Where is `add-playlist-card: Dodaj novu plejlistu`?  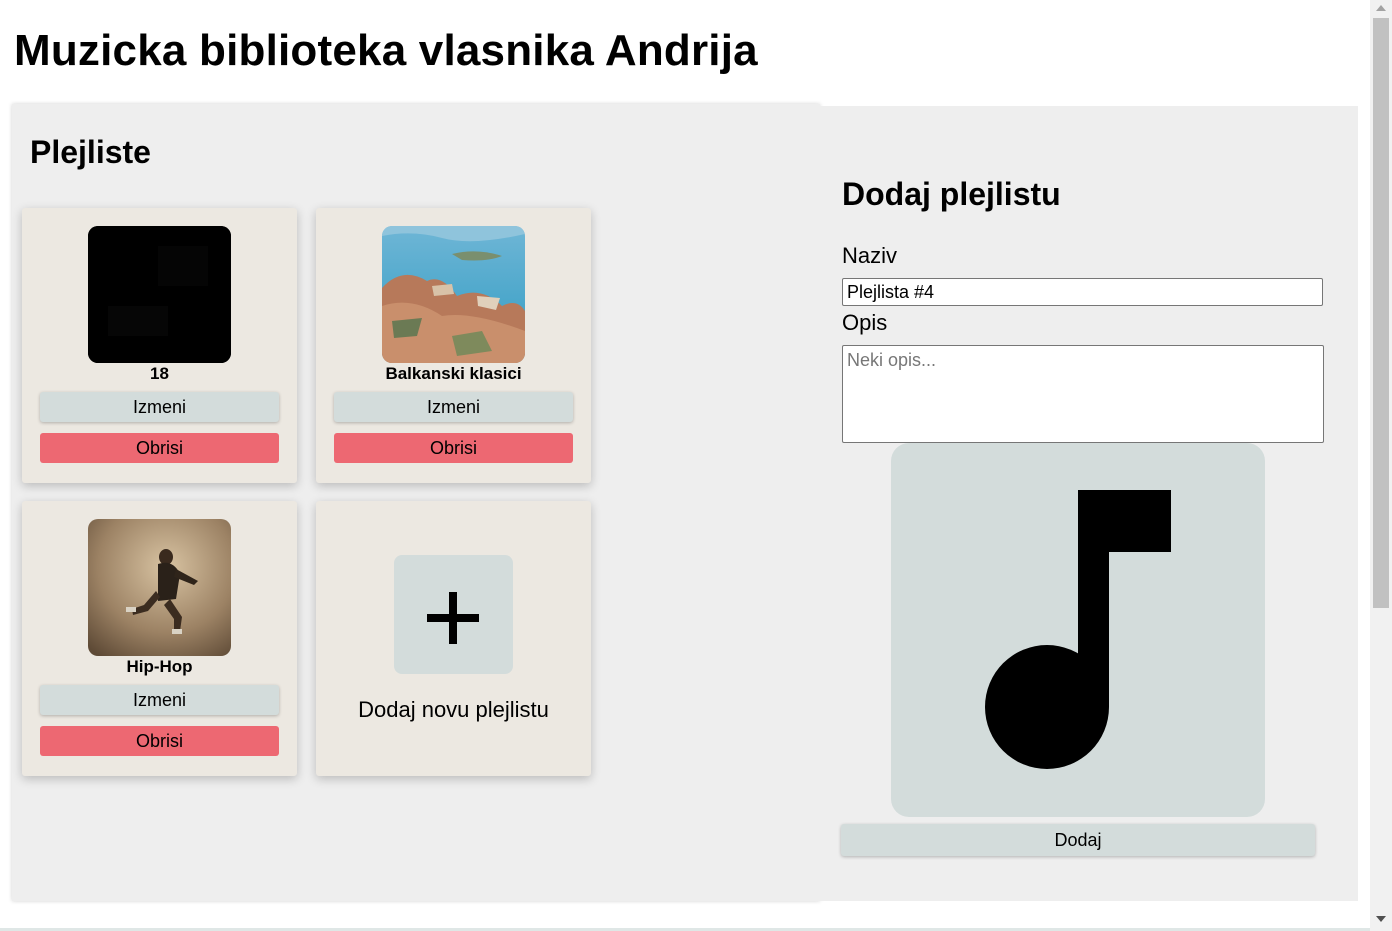 add-playlist-card: Dodaj novu plejlistu is located at coordinates (453, 638).